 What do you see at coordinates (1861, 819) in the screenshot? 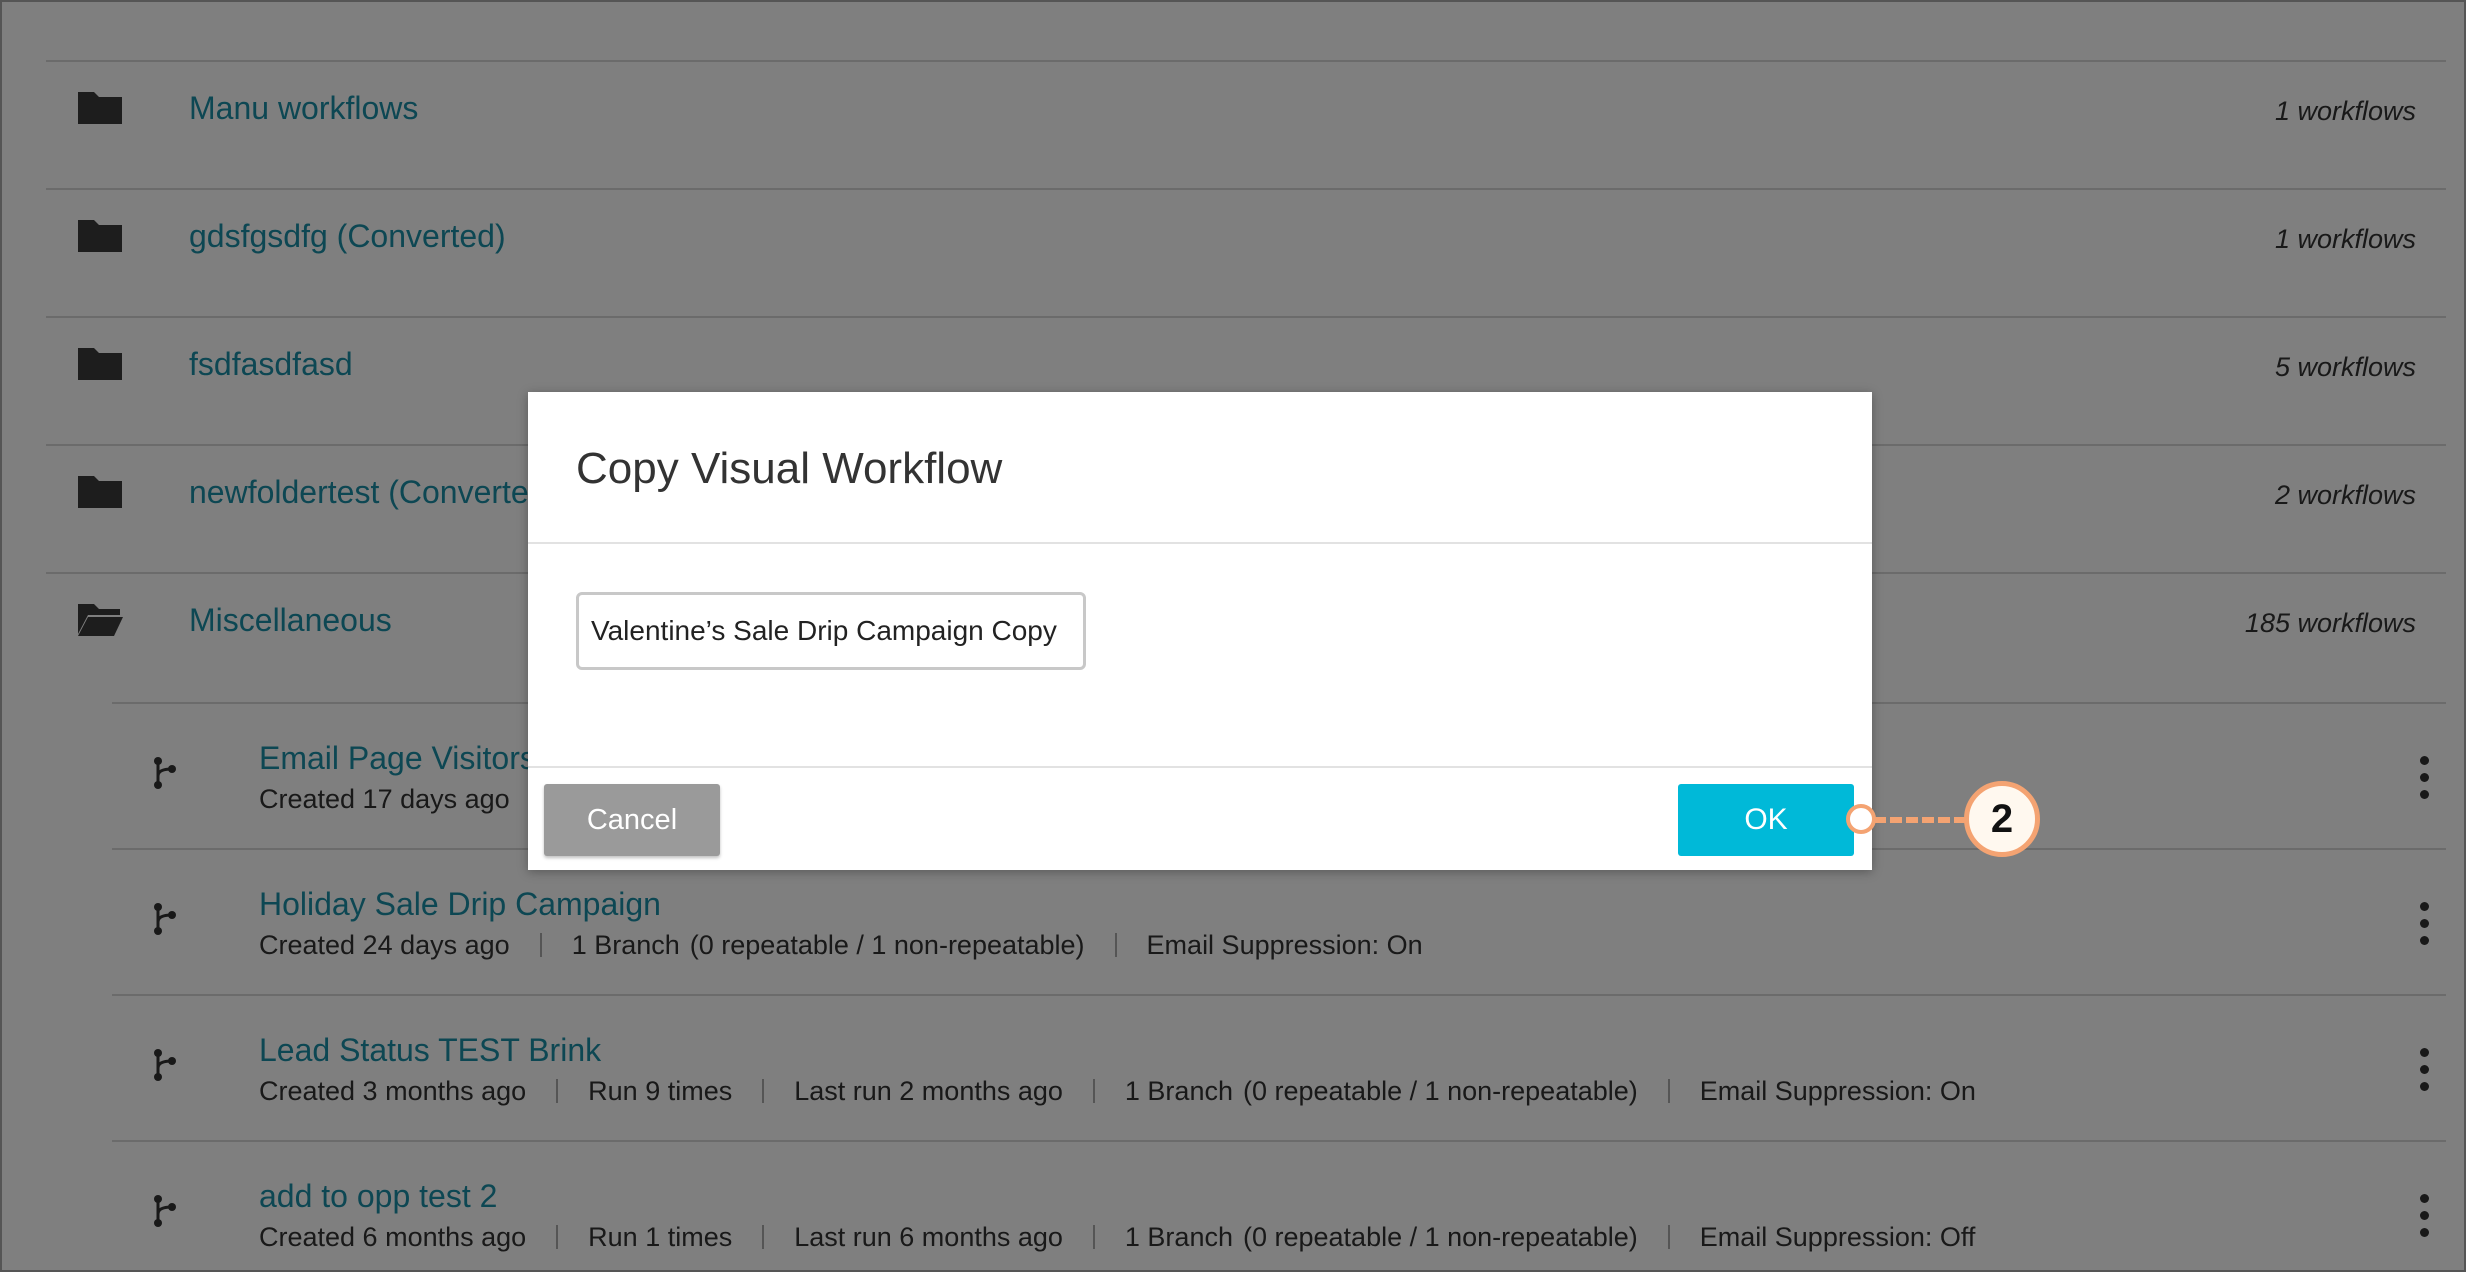
I see `callout-anchor-dot` at bounding box center [1861, 819].